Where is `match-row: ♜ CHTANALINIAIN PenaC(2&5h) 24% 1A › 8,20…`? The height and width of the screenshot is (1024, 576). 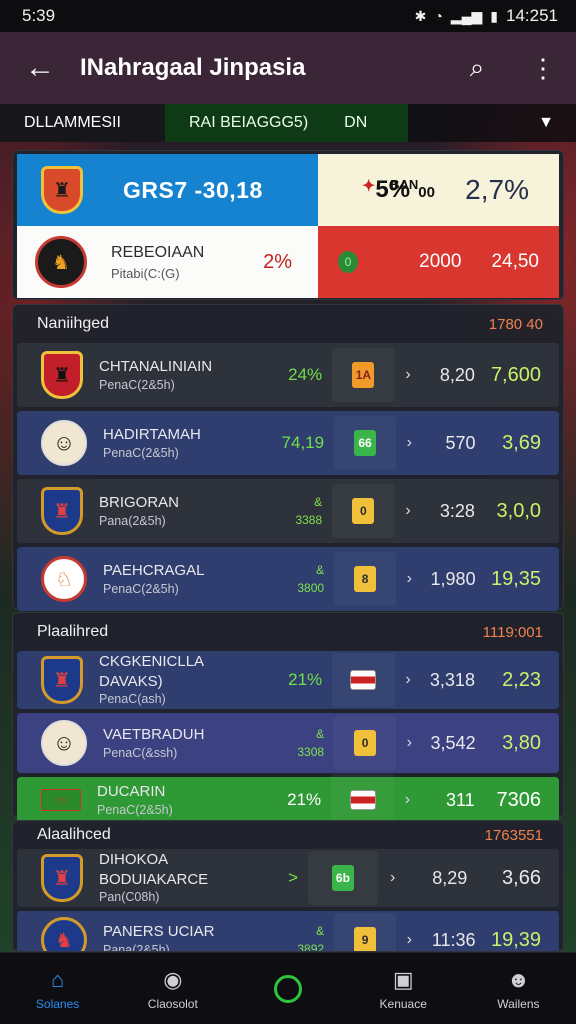 match-row: ♜ CHTANALINIAIN PenaC(2&5h) 24% 1A › 8,20… is located at coordinates (288, 375).